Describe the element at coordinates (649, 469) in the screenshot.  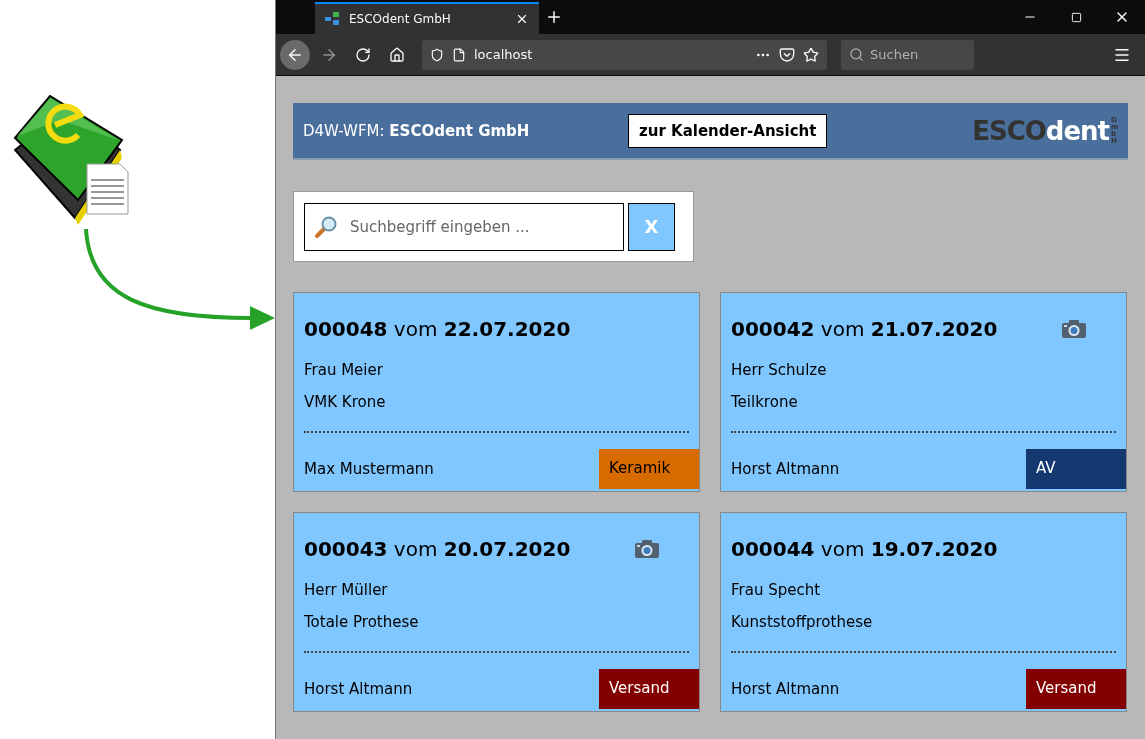
I see `status-tag: Keramik` at that location.